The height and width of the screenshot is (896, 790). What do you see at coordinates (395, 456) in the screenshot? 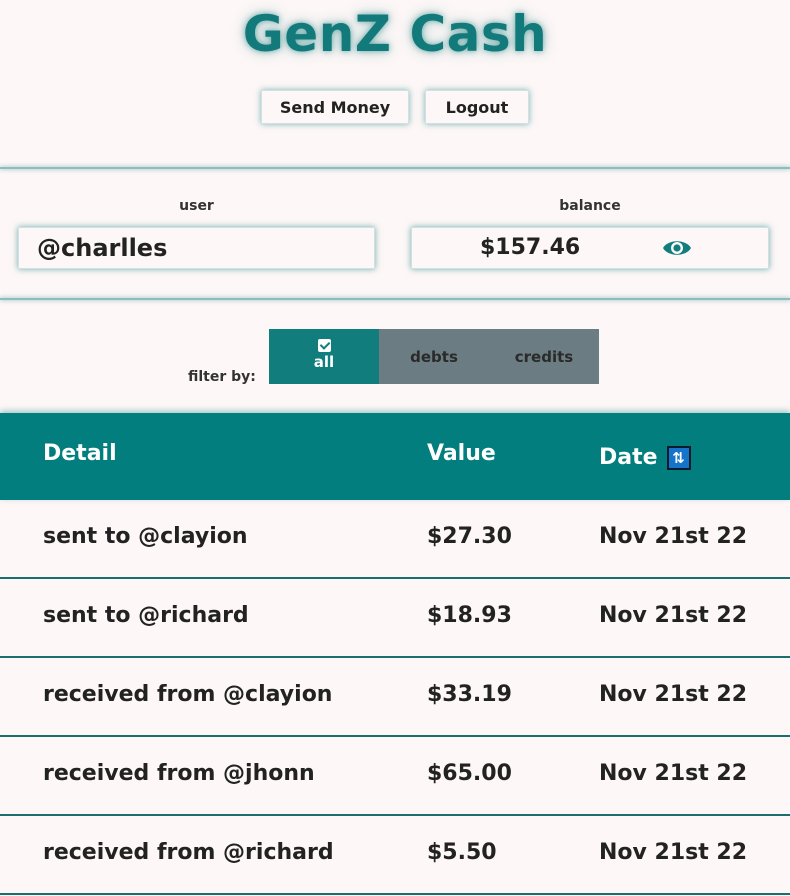
I see `table-header: Detail Value Date ⇅` at bounding box center [395, 456].